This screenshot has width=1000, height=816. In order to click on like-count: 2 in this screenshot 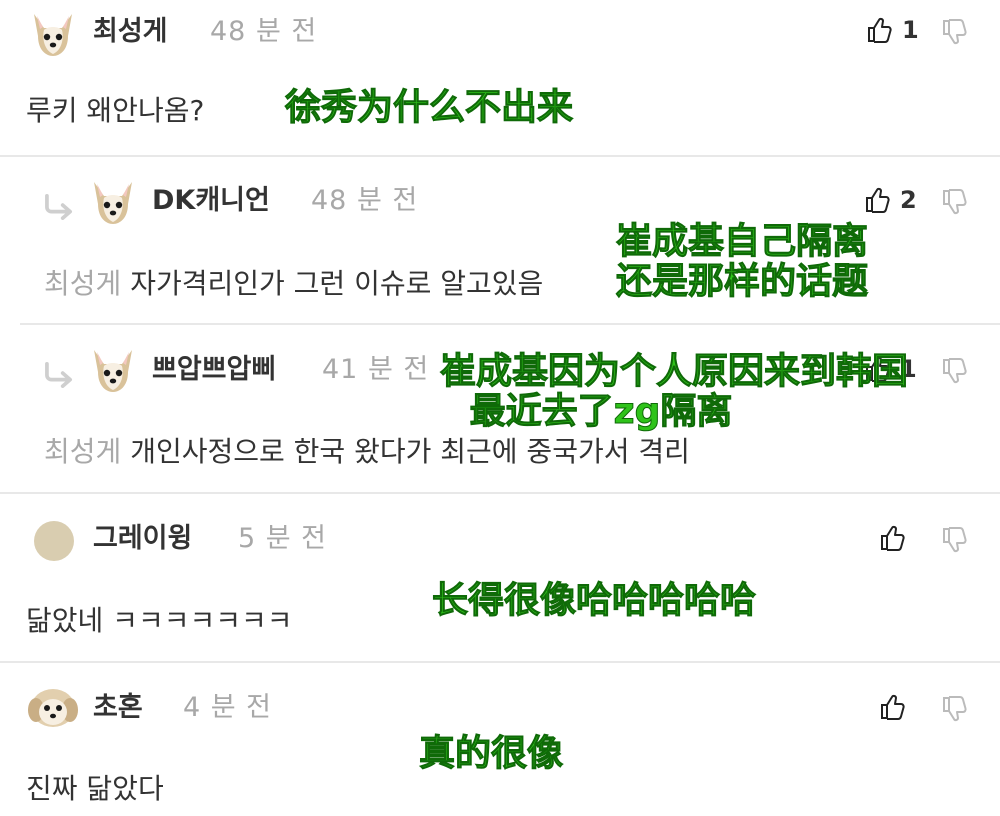, I will do `click(908, 200)`.